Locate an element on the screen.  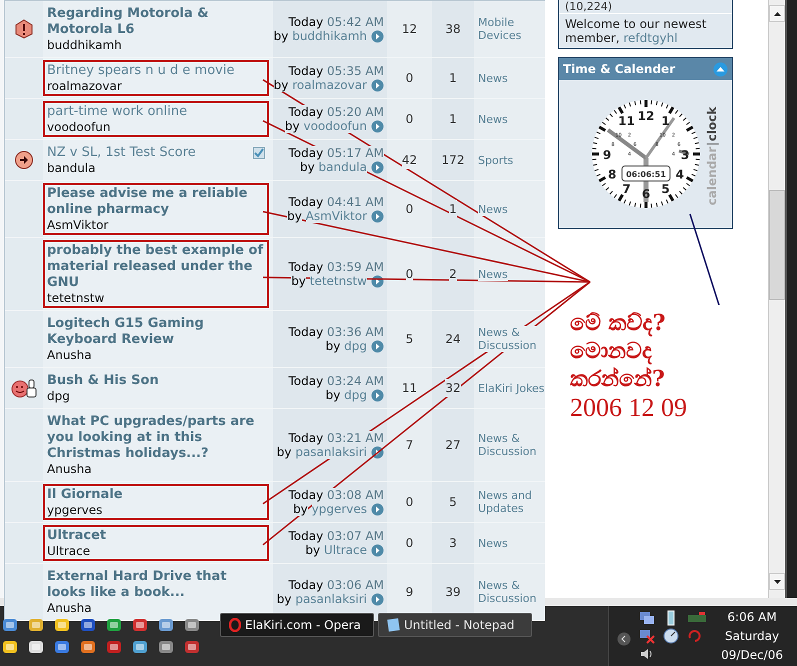
last-poster-link: tetetnstw is located at coordinates (338, 281).